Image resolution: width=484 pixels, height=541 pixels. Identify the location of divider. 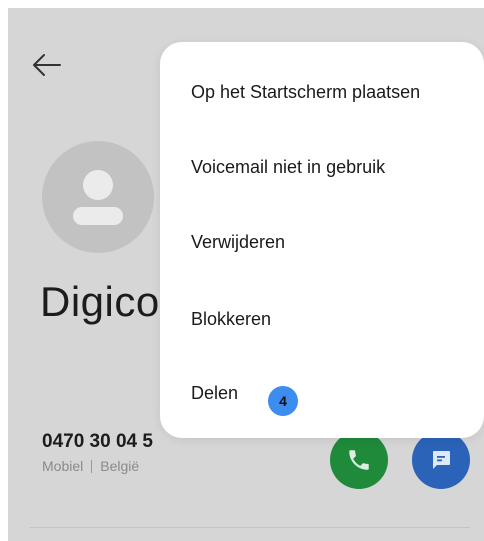
(250, 527).